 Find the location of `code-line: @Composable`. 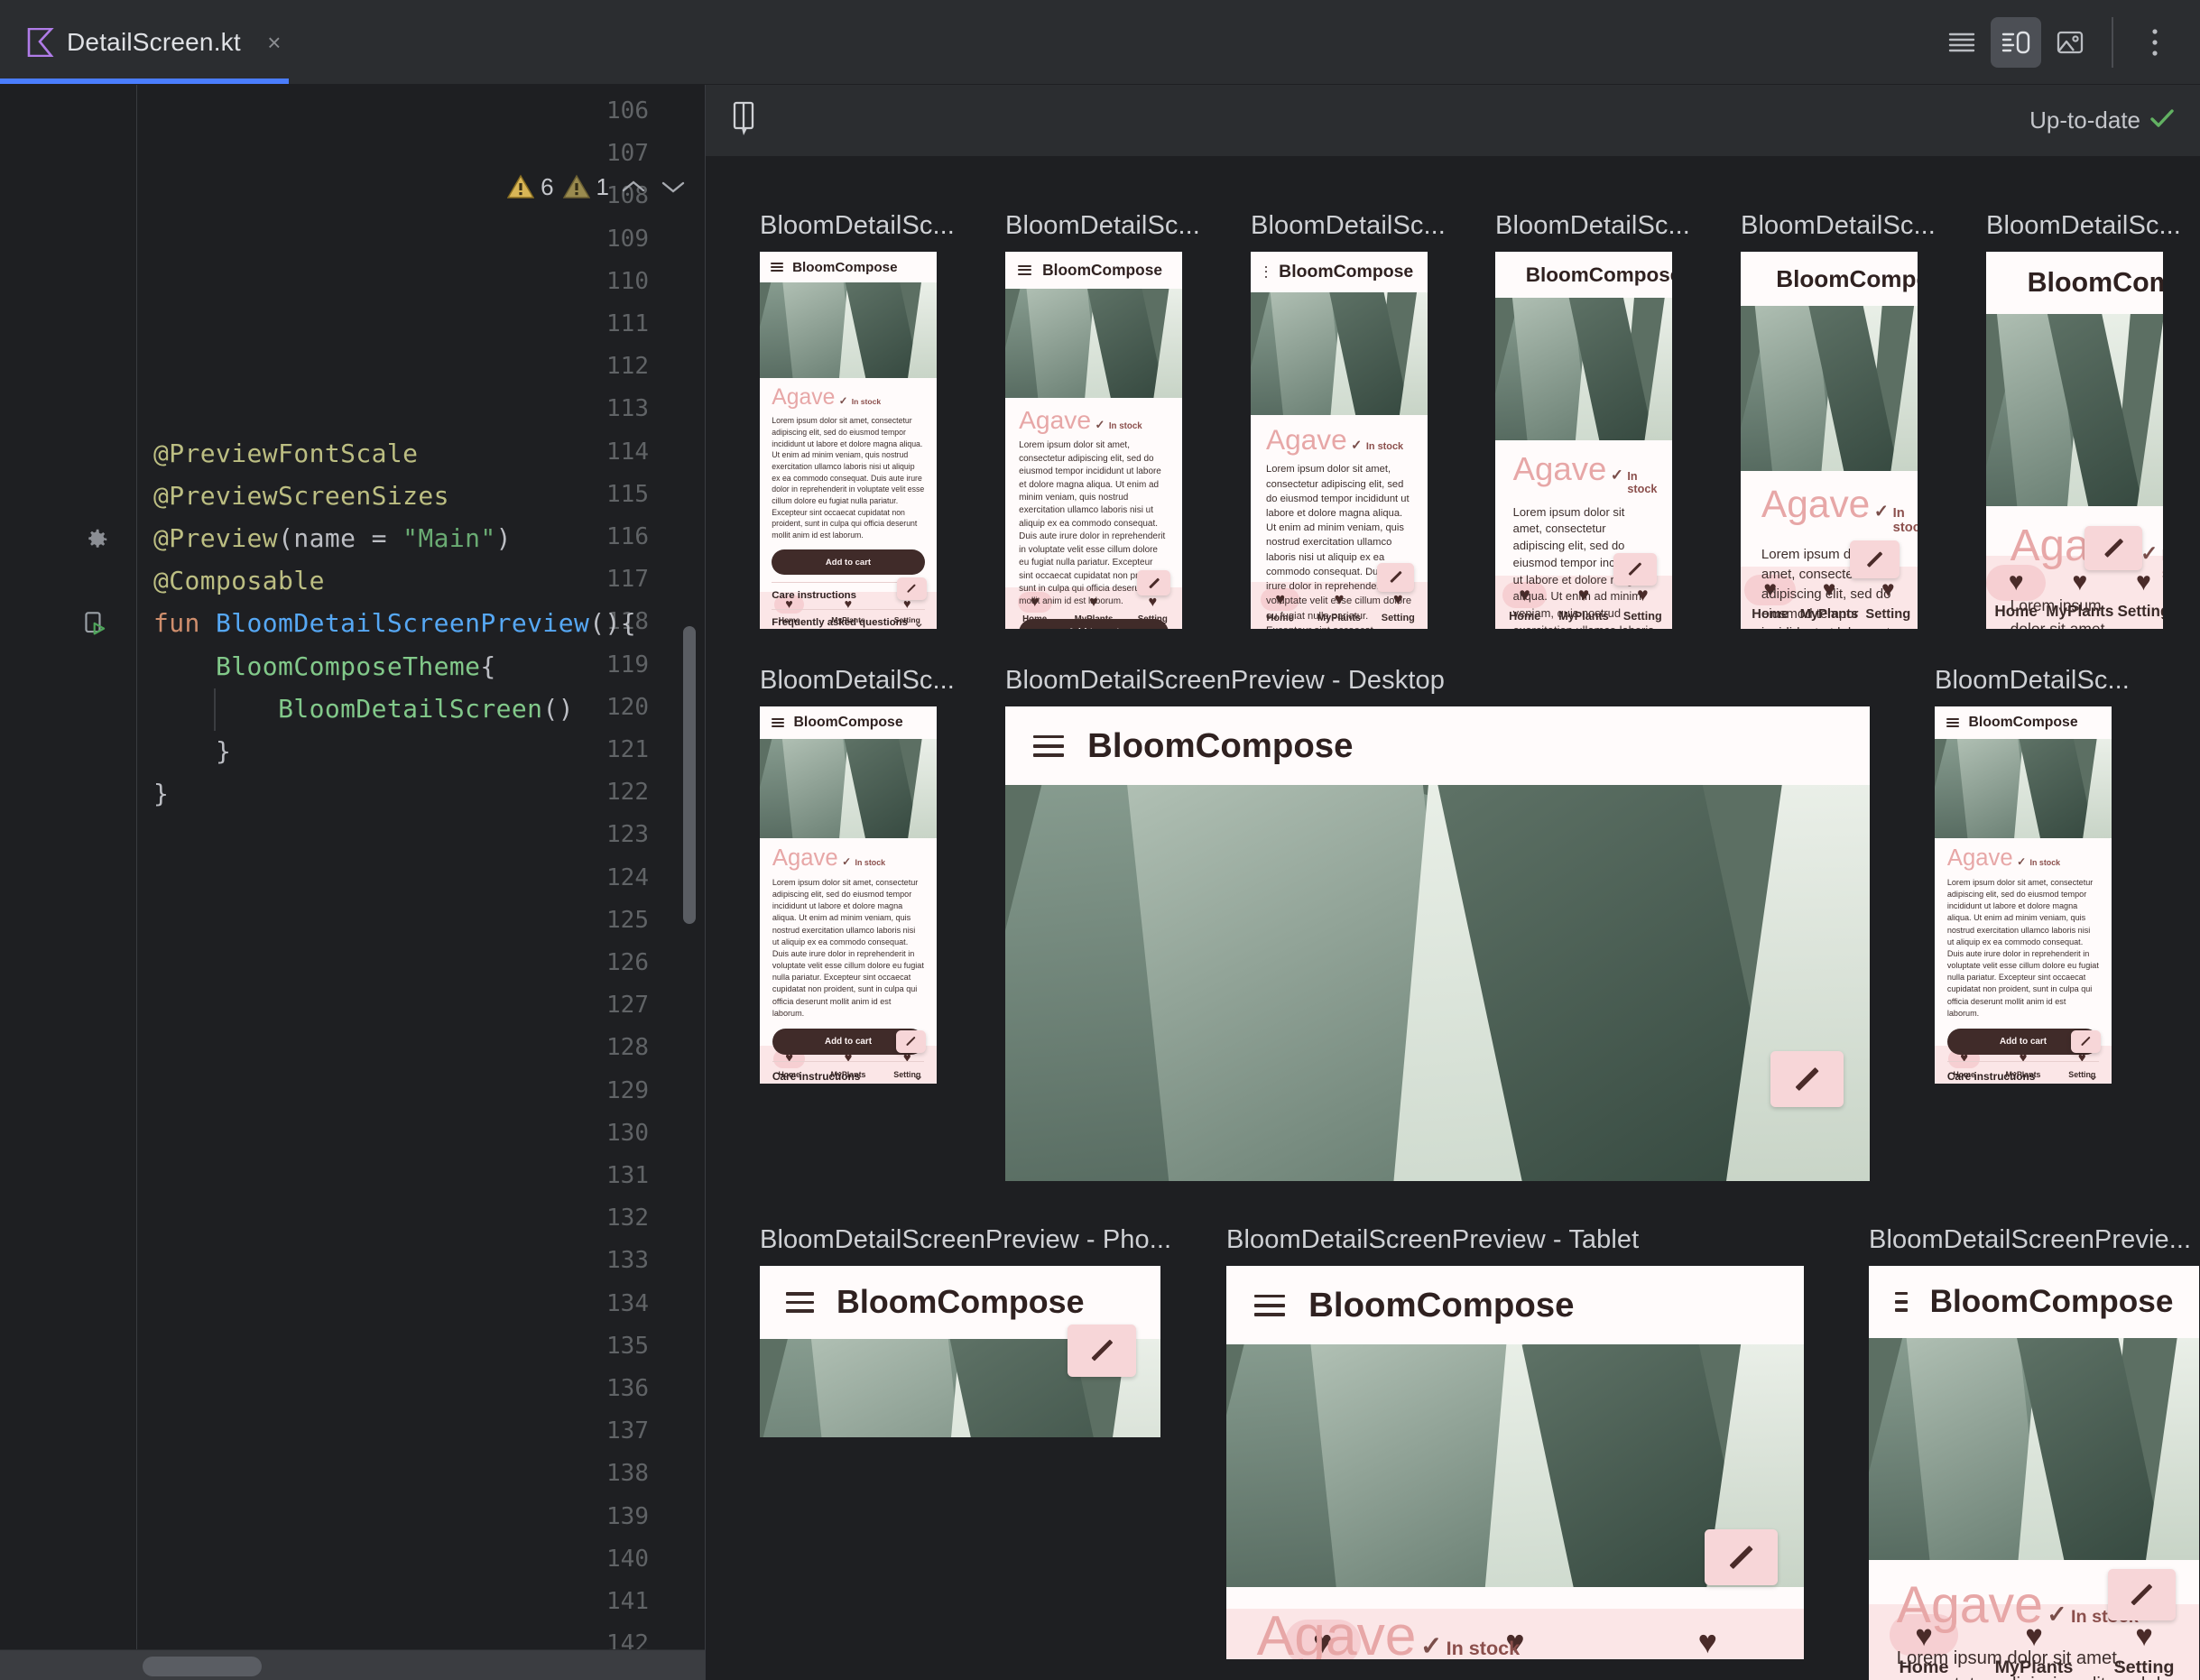

code-line: @Composable is located at coordinates (239, 580).